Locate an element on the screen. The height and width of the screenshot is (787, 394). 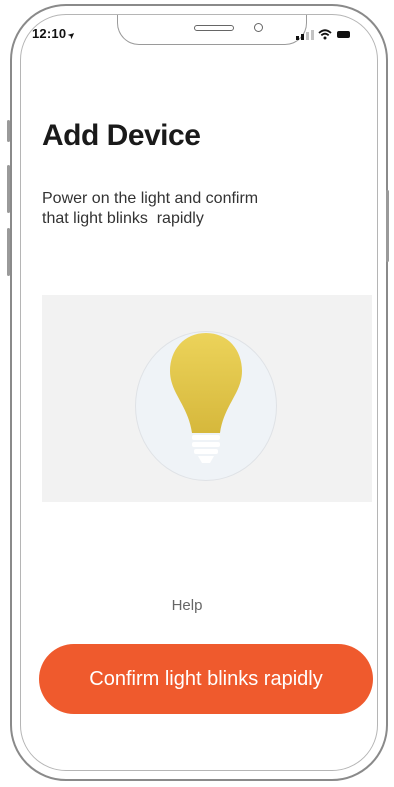
phone-notch is located at coordinates (212, 30).